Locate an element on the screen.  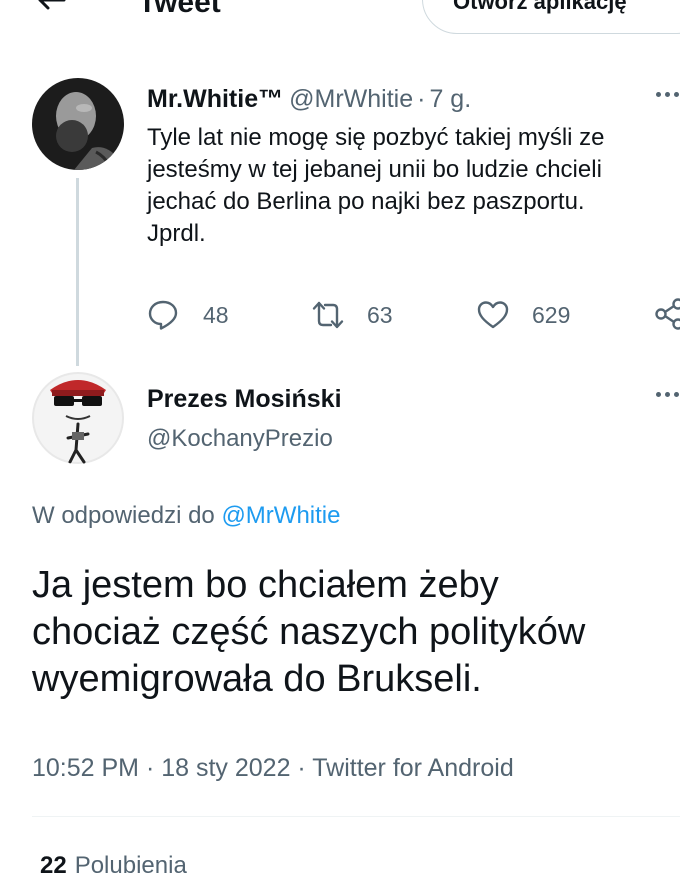
page-title: Tweet is located at coordinates (179, 10).